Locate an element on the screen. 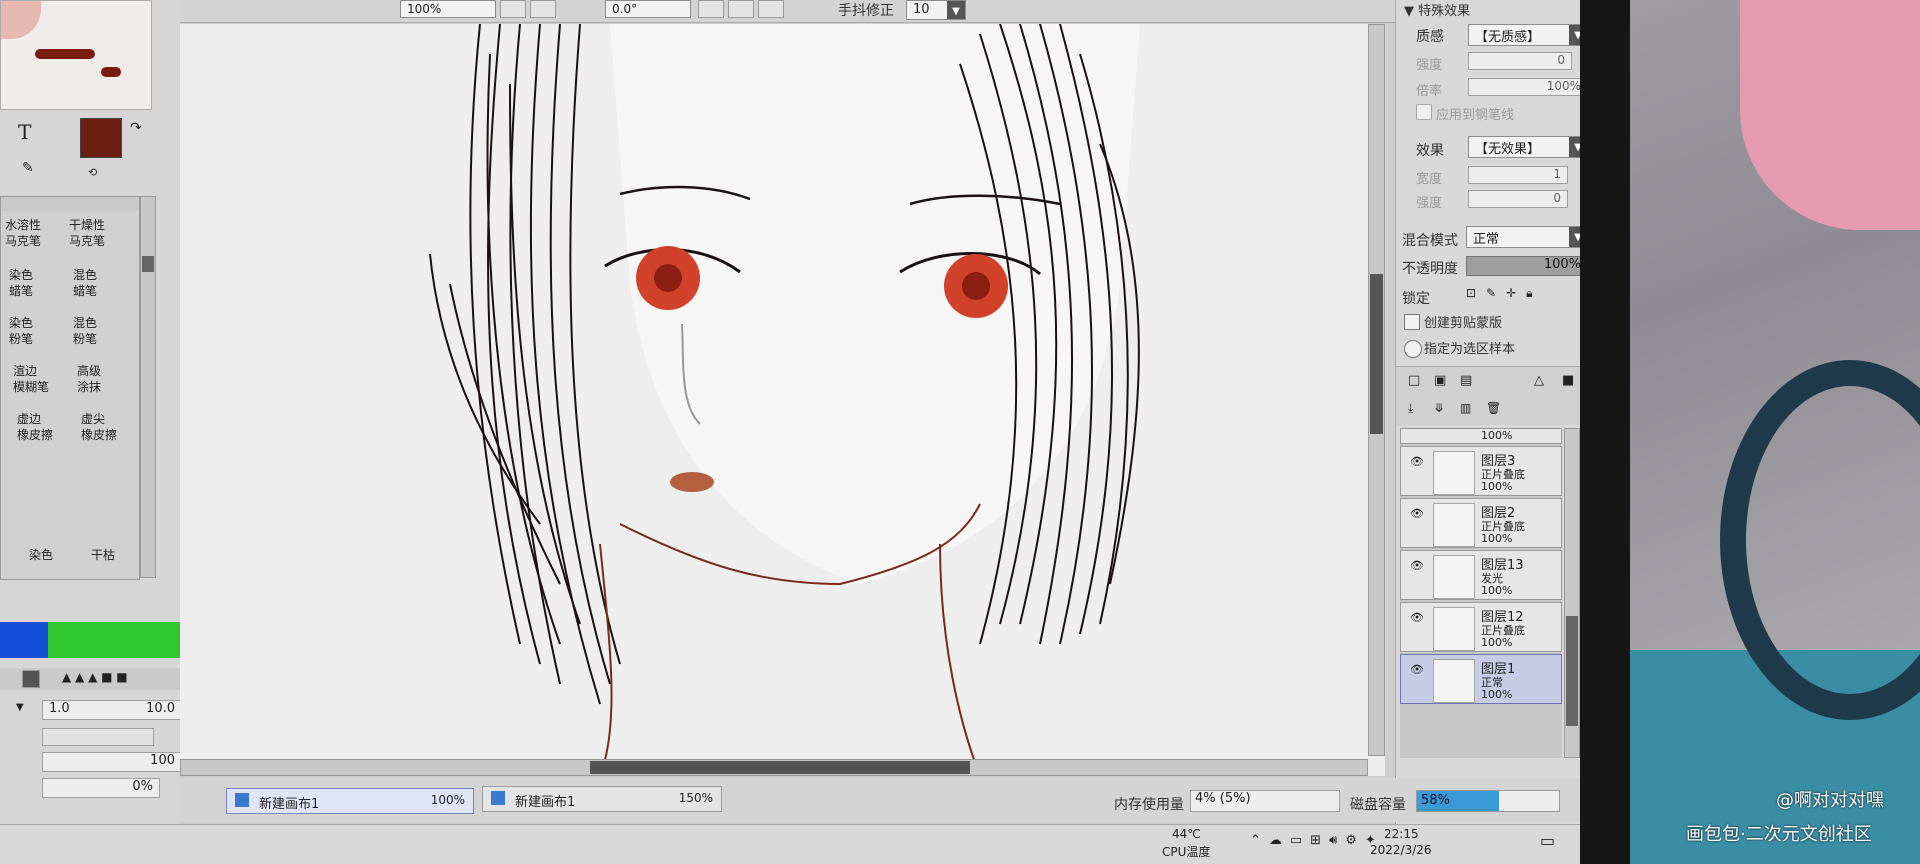 The image size is (1920, 864). effect-dropdown: 【无效果】 ▼ is located at coordinates (1524, 147).